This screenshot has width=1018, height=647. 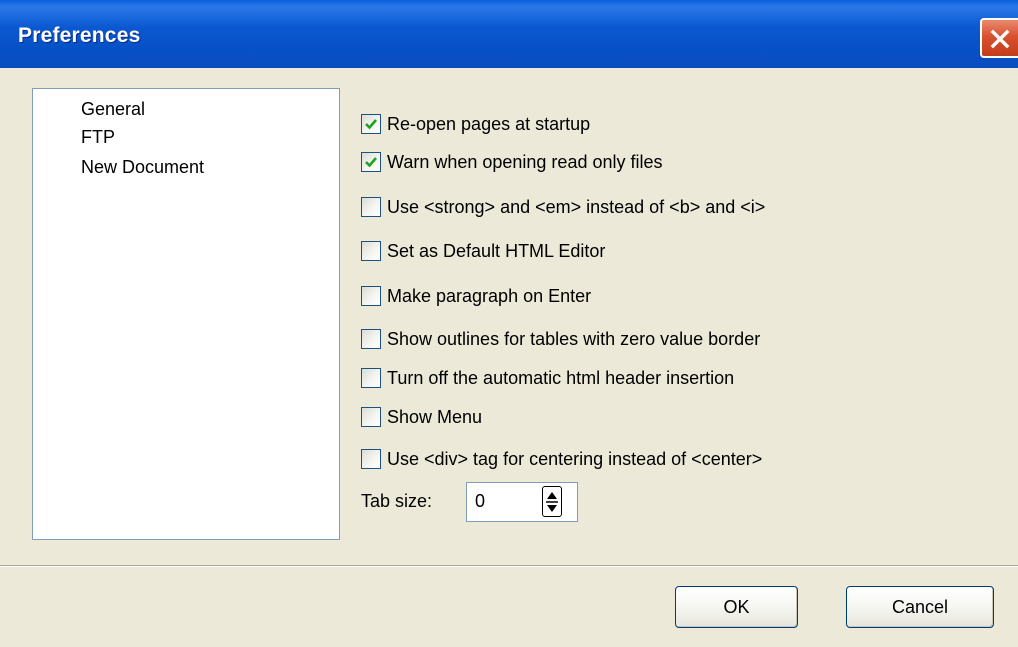 I want to click on tab-size-label: Tab size:, so click(x=397, y=501).